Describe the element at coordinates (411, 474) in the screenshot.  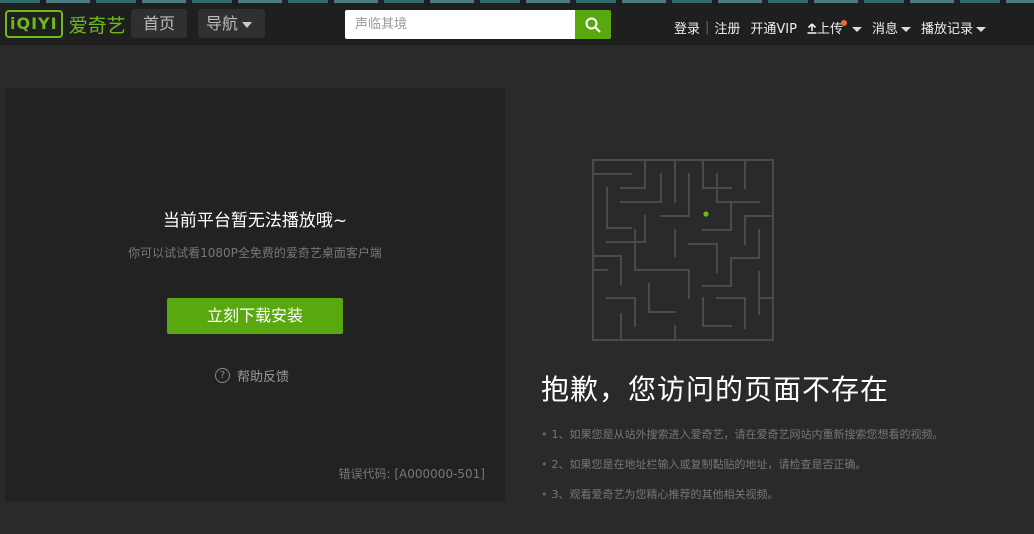
I see `error-code: 错误代码: [A000000-501]` at that location.